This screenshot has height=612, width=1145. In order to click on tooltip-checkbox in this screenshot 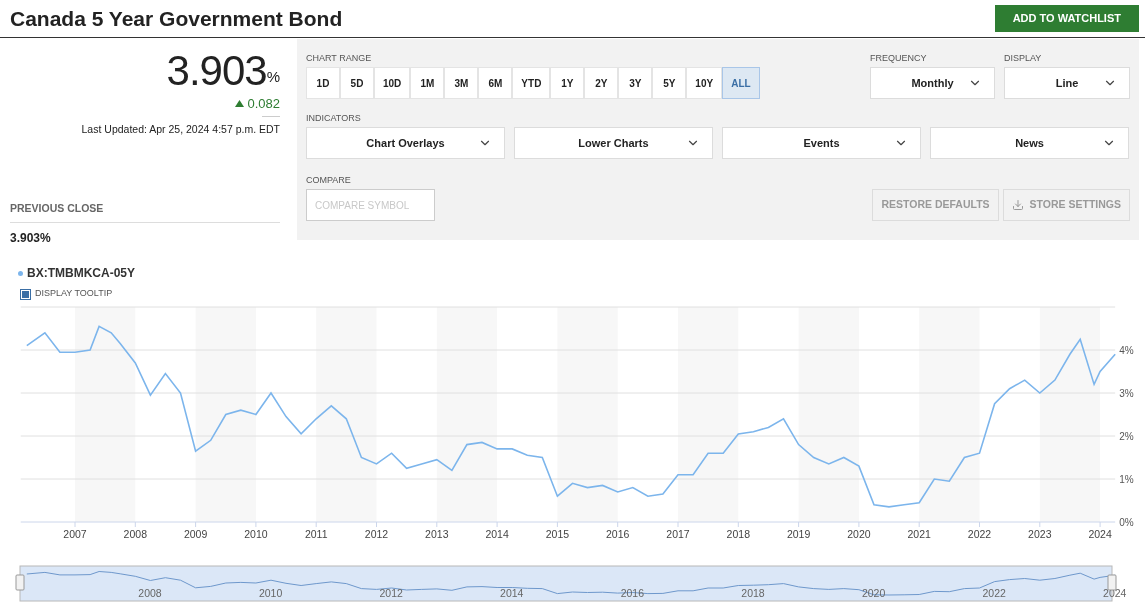, I will do `click(25, 294)`.